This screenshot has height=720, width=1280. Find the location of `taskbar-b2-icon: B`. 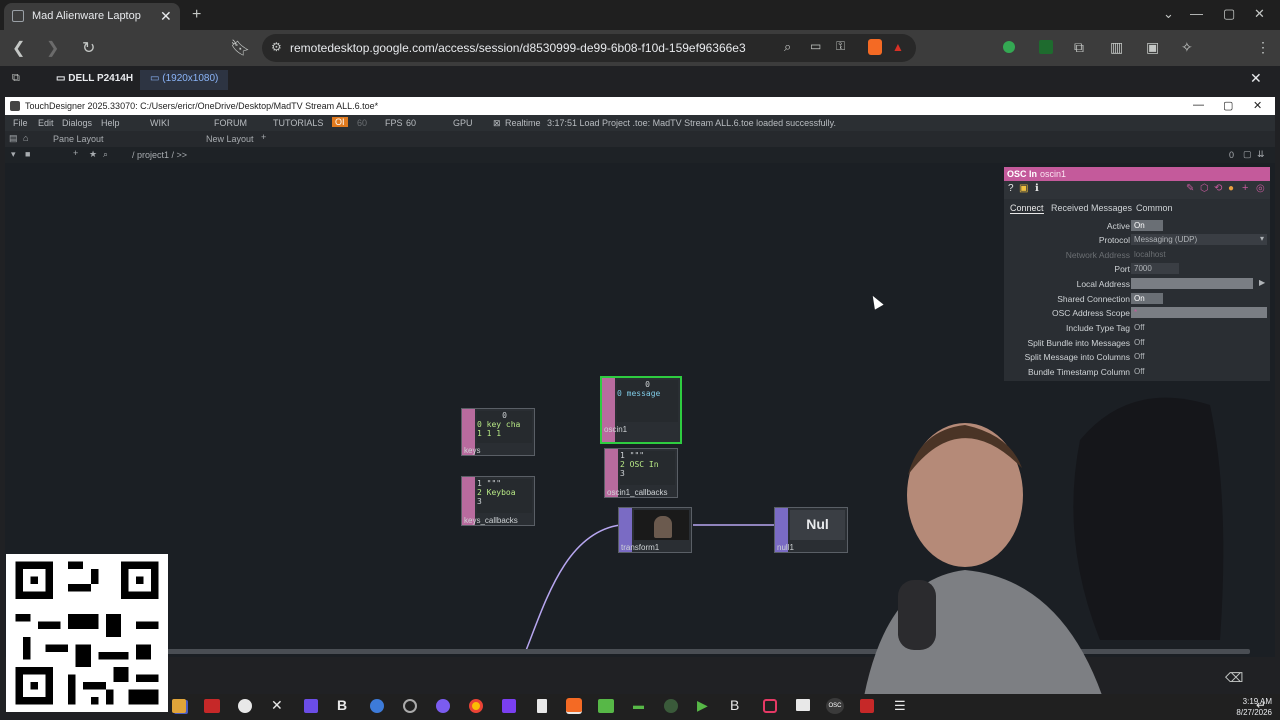

taskbar-b2-icon: B is located at coordinates (734, 705).